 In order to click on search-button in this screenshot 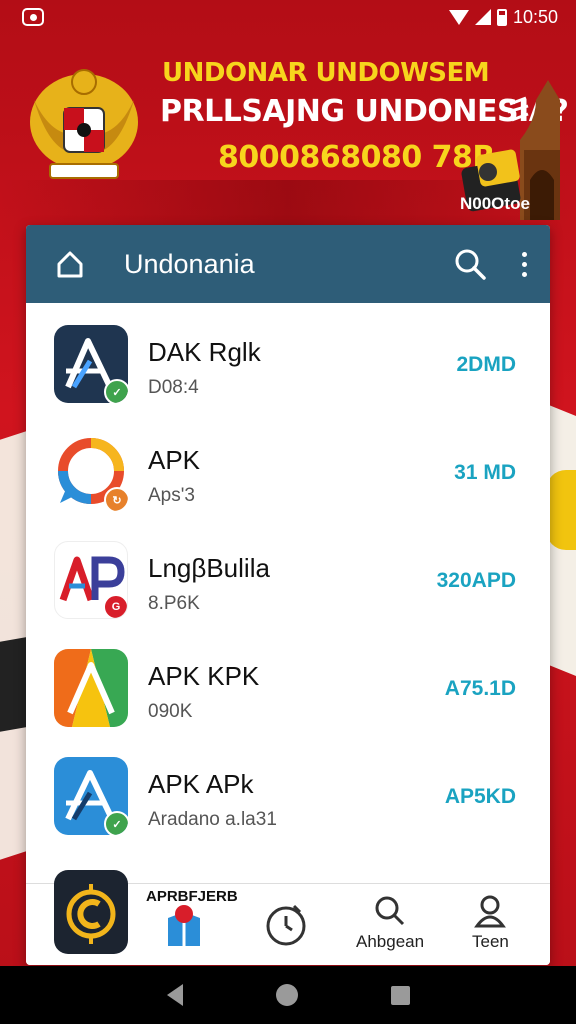, I will do `click(470, 264)`.